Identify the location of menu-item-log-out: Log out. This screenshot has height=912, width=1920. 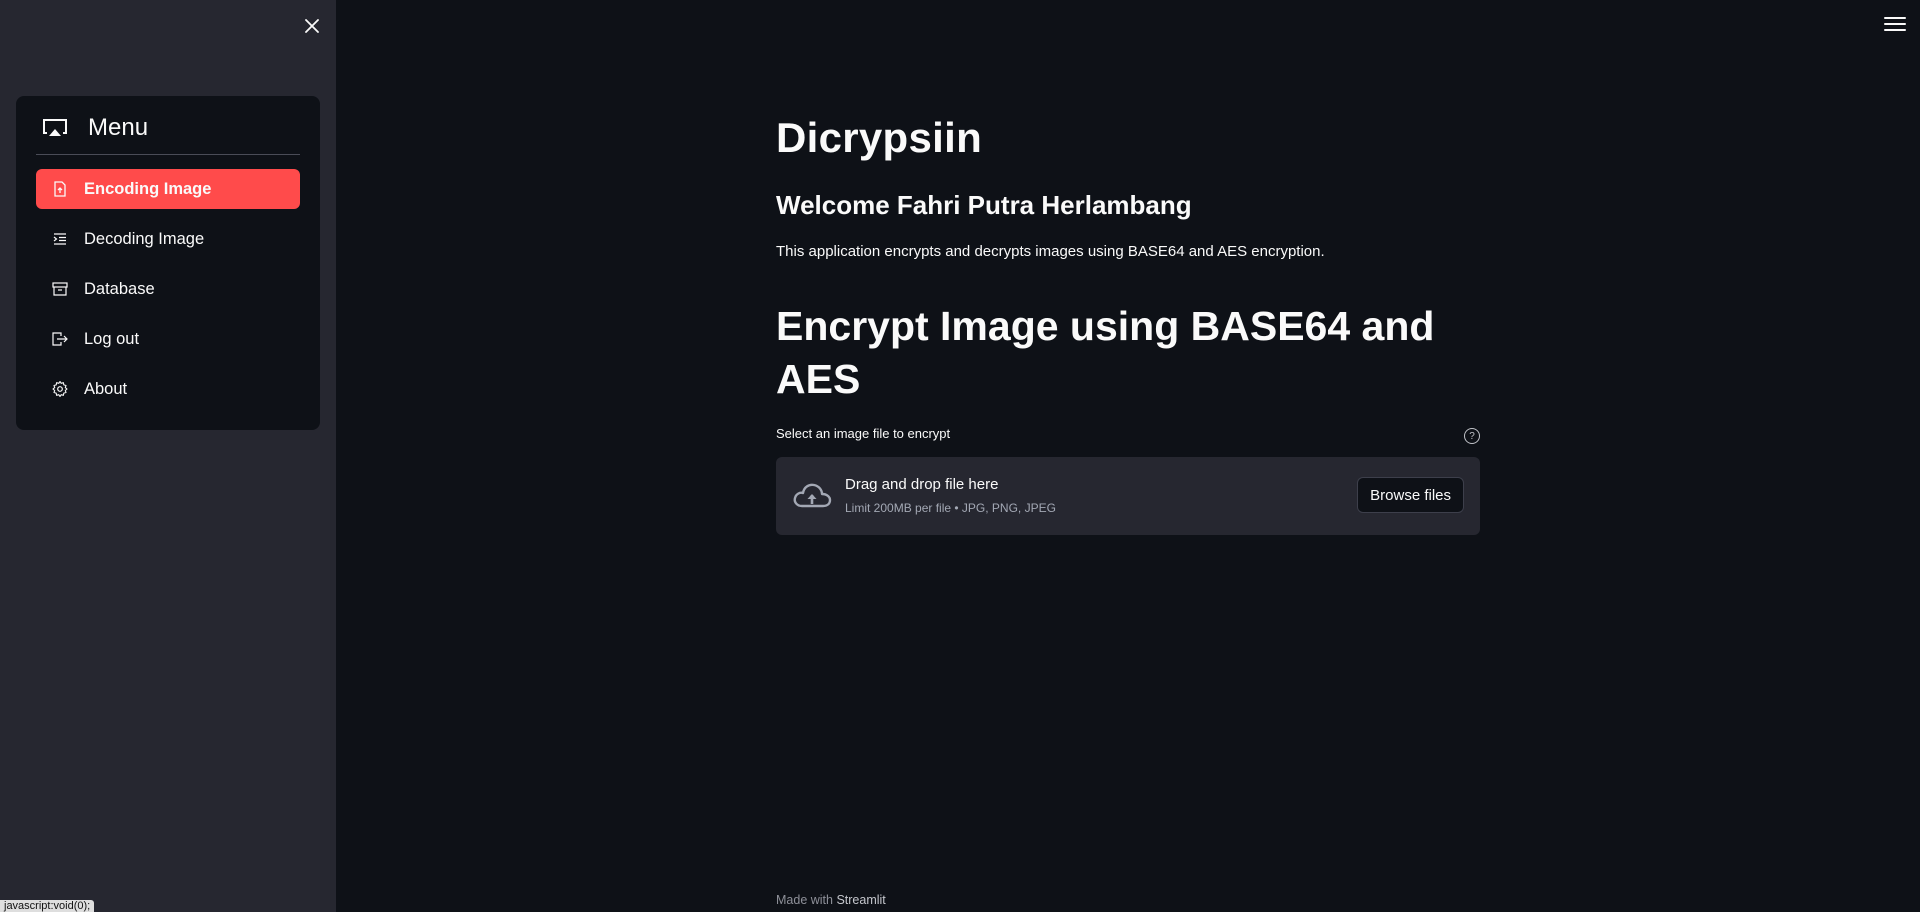
(168, 339).